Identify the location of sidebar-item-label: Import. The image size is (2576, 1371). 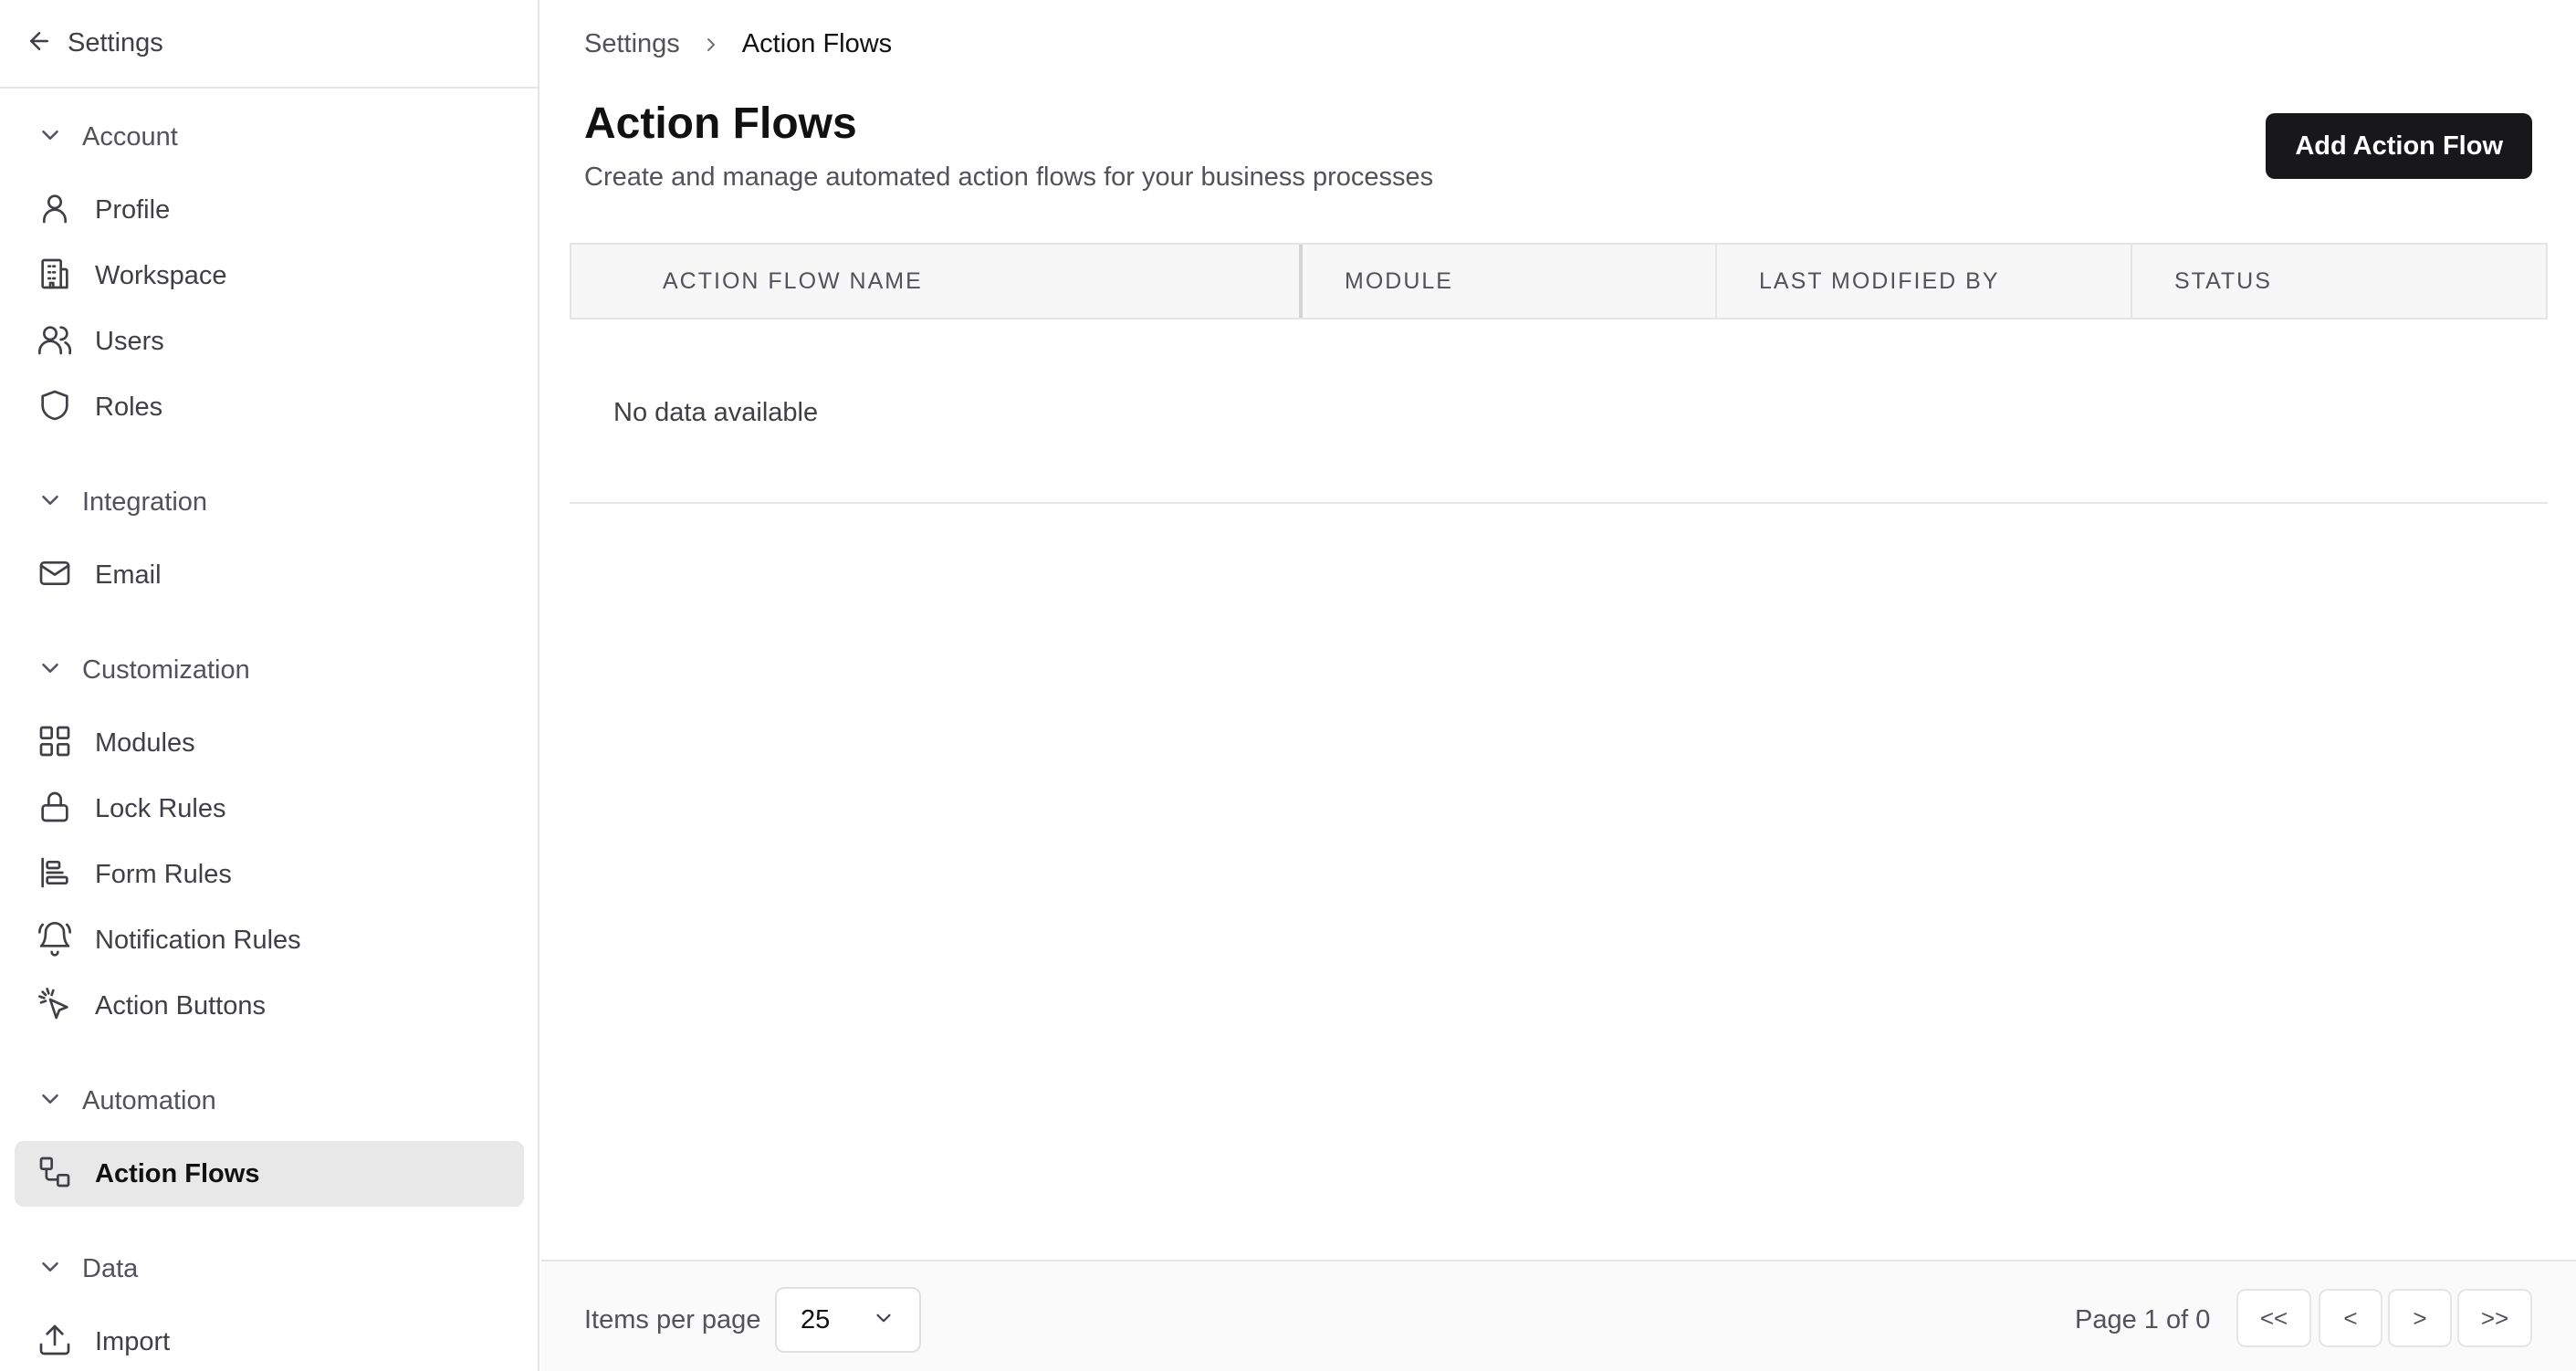
(133, 1341).